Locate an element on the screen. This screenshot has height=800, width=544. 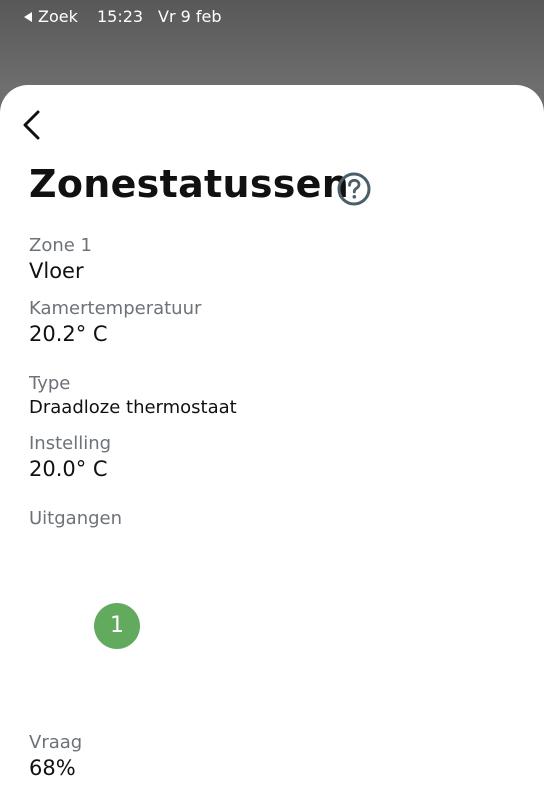
question-circle-icon is located at coordinates (354, 189).